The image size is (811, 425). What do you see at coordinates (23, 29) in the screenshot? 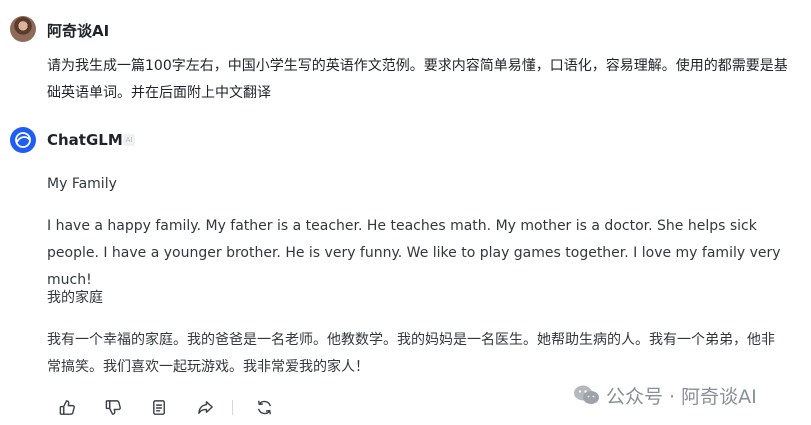
I see `user-avatar` at bounding box center [23, 29].